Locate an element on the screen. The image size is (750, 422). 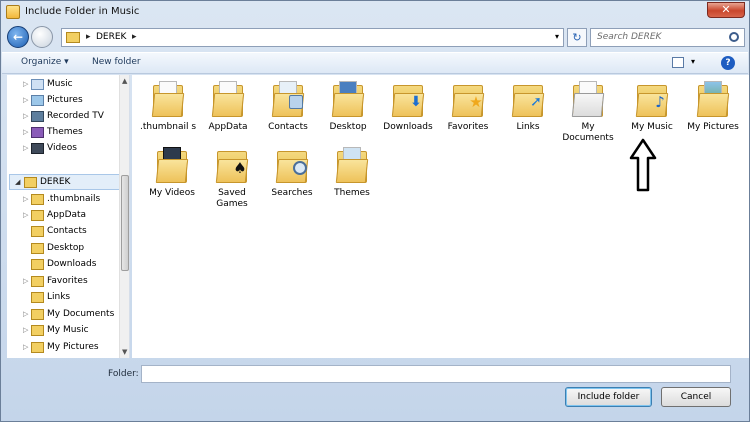
file-item-my-videos: My Videos is located at coordinates (172, 173).